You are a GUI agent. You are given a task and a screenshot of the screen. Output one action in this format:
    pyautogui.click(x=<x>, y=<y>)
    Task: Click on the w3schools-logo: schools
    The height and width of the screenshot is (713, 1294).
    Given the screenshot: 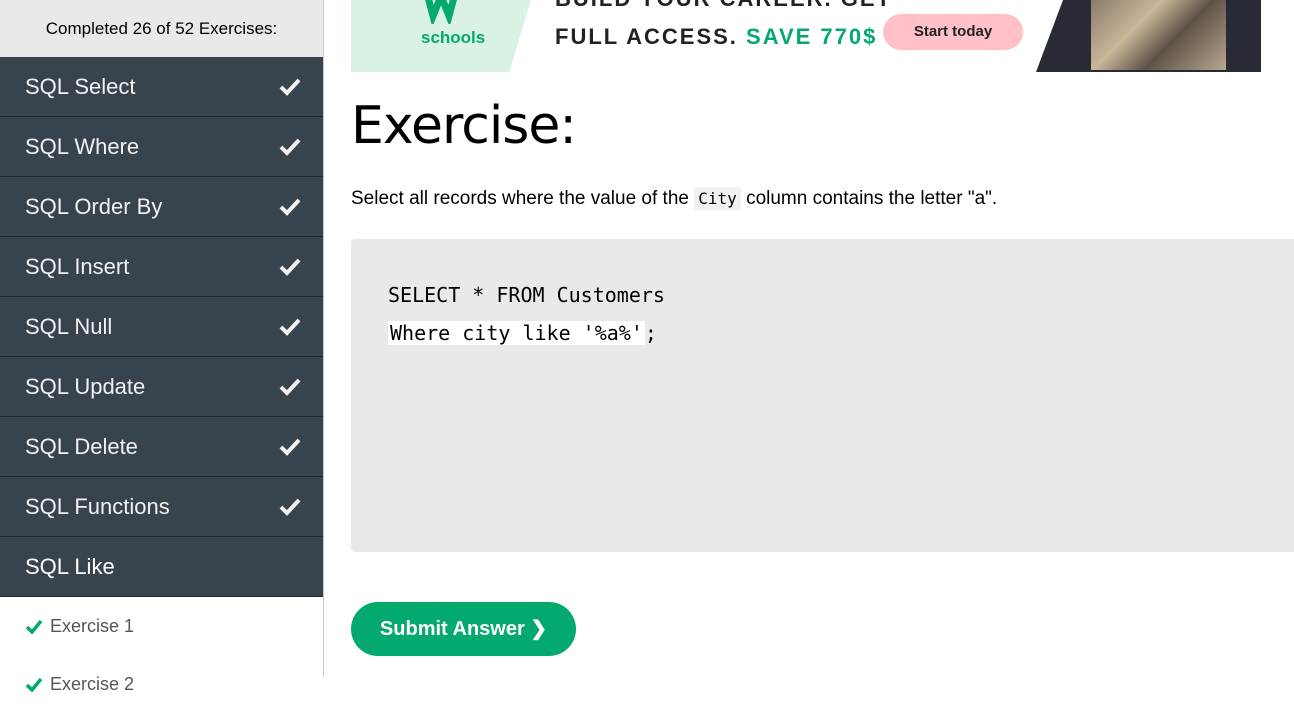 What is the action you would take?
    pyautogui.click(x=441, y=36)
    